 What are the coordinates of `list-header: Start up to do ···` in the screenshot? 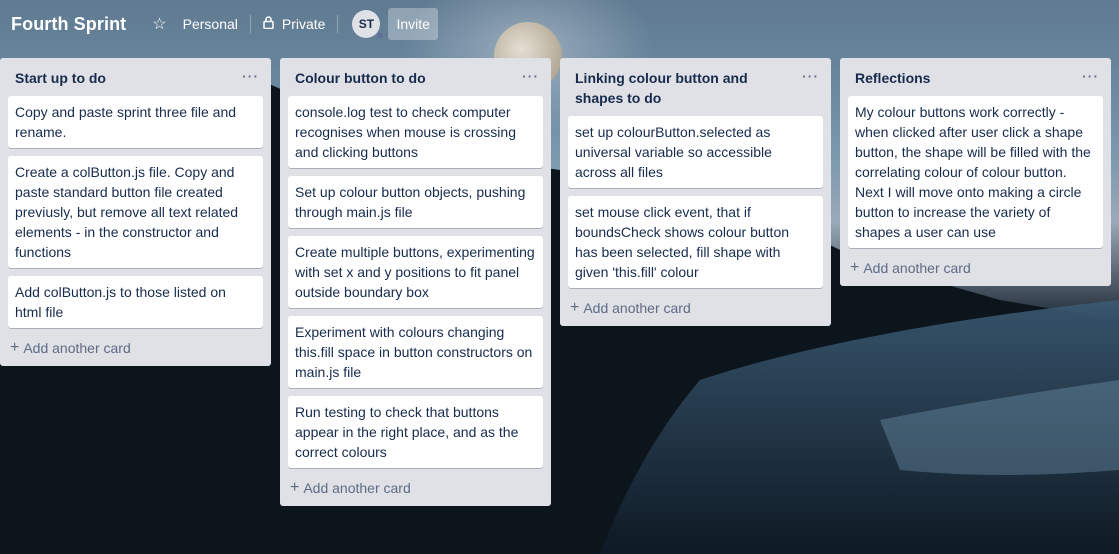 It's located at (135, 75).